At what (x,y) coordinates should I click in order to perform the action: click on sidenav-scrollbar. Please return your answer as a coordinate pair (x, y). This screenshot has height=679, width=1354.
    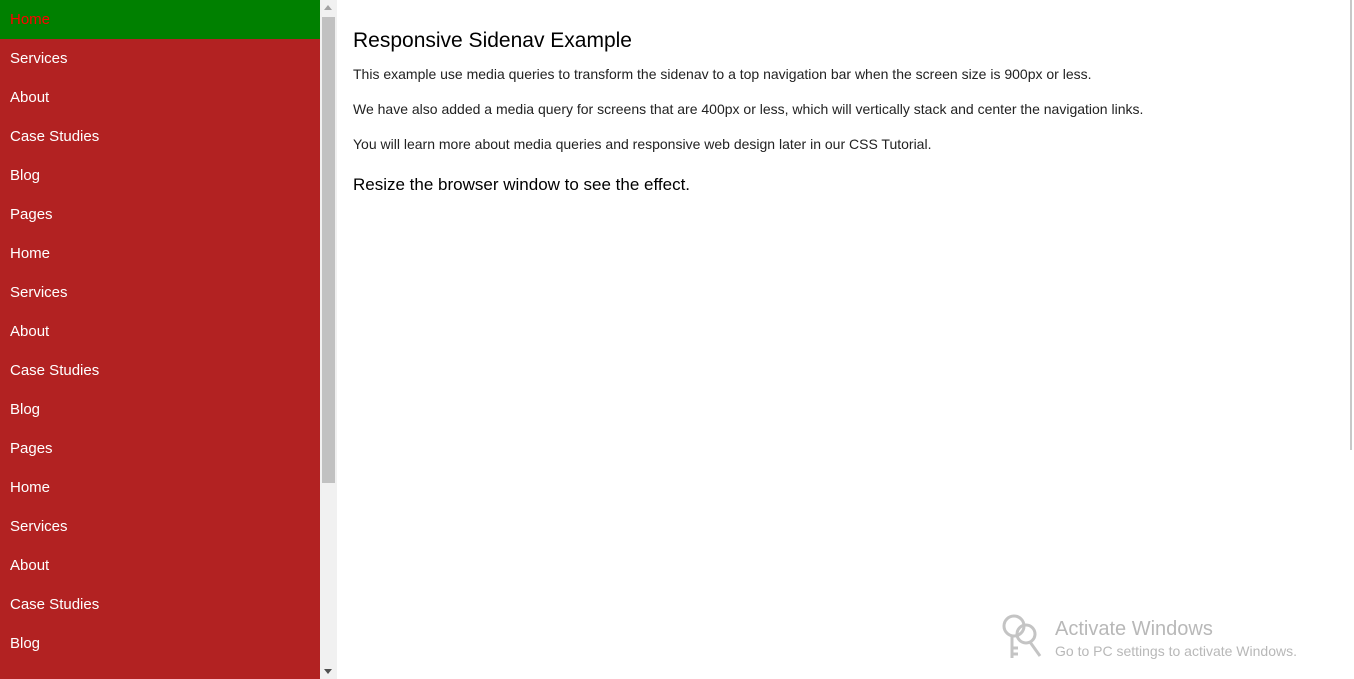
    Looking at the image, I should click on (328, 339).